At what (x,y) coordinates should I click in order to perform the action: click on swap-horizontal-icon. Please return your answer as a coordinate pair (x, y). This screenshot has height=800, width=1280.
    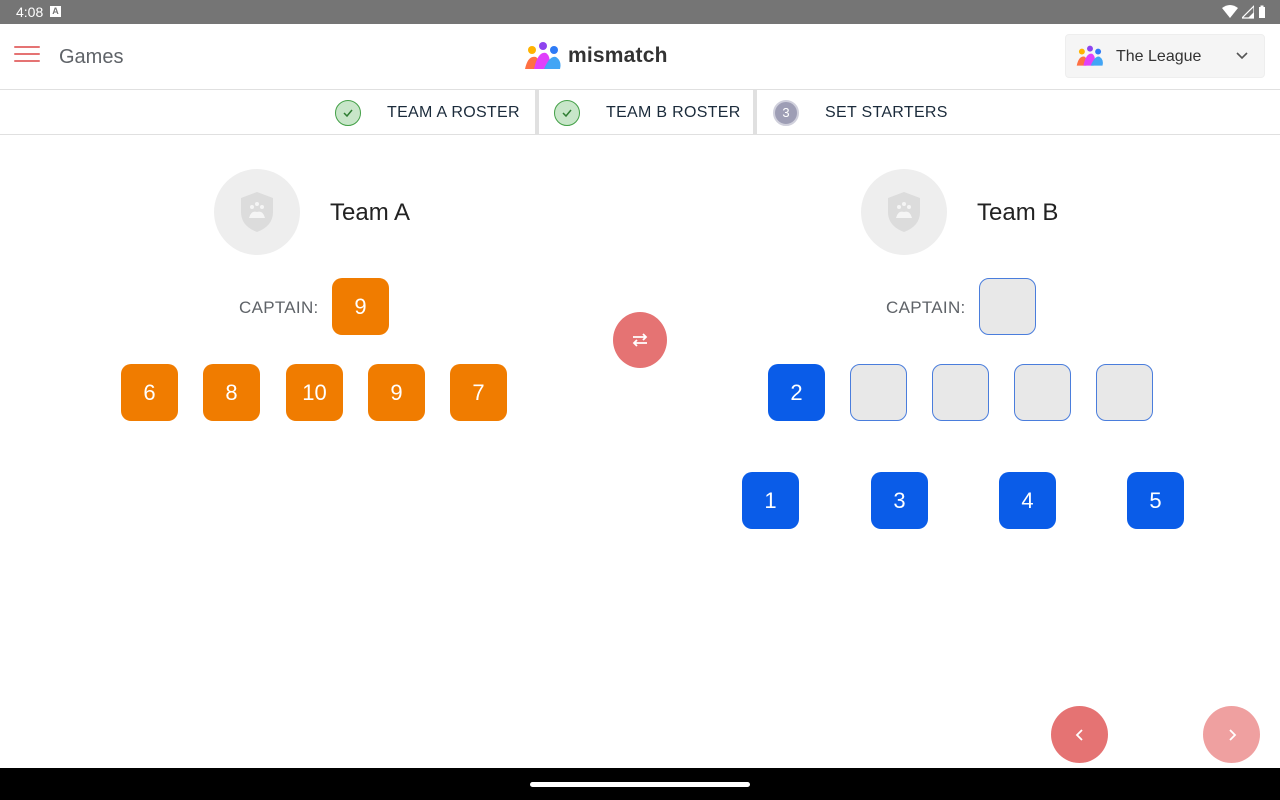
    Looking at the image, I should click on (640, 340).